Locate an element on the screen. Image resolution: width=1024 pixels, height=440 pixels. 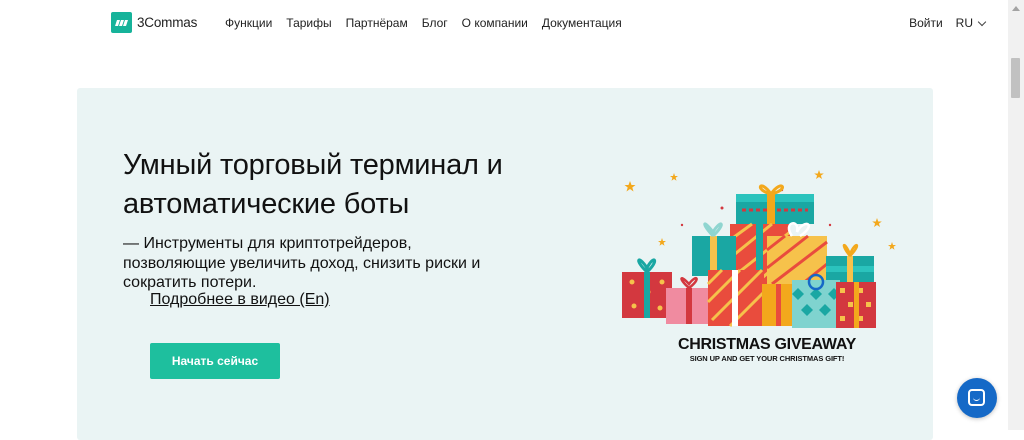
promo-subtitle: SIGN UP AND GET YOUR CHRISTMAS GIFT! is located at coordinates (767, 358).